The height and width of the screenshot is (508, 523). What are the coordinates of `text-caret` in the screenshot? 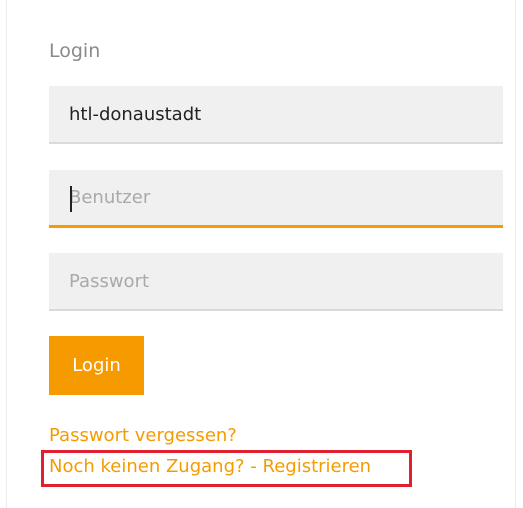 It's located at (71, 199).